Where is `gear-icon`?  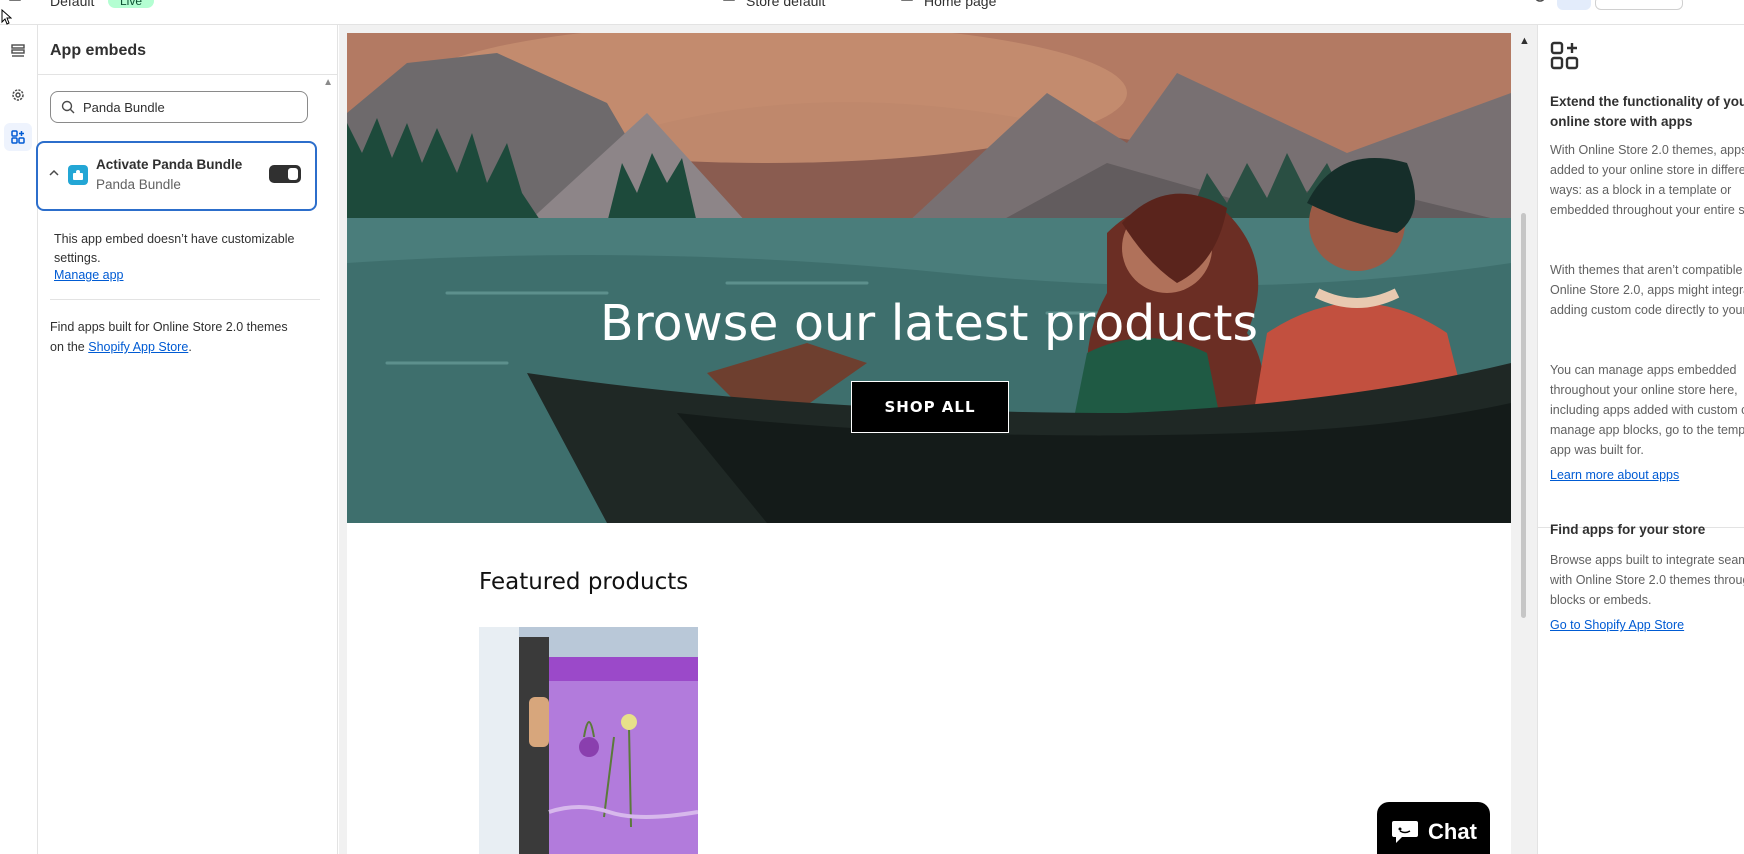 gear-icon is located at coordinates (18, 95).